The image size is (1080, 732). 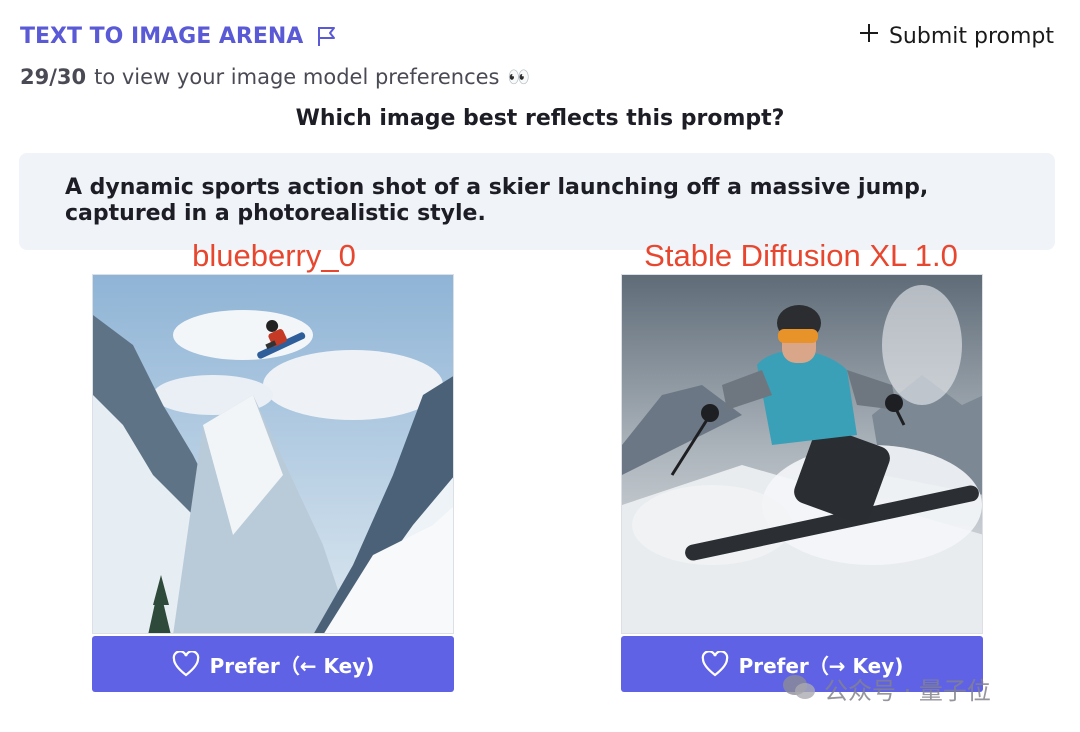 What do you see at coordinates (971, 36) in the screenshot?
I see `submit-prompt-label: Submit prompt` at bounding box center [971, 36].